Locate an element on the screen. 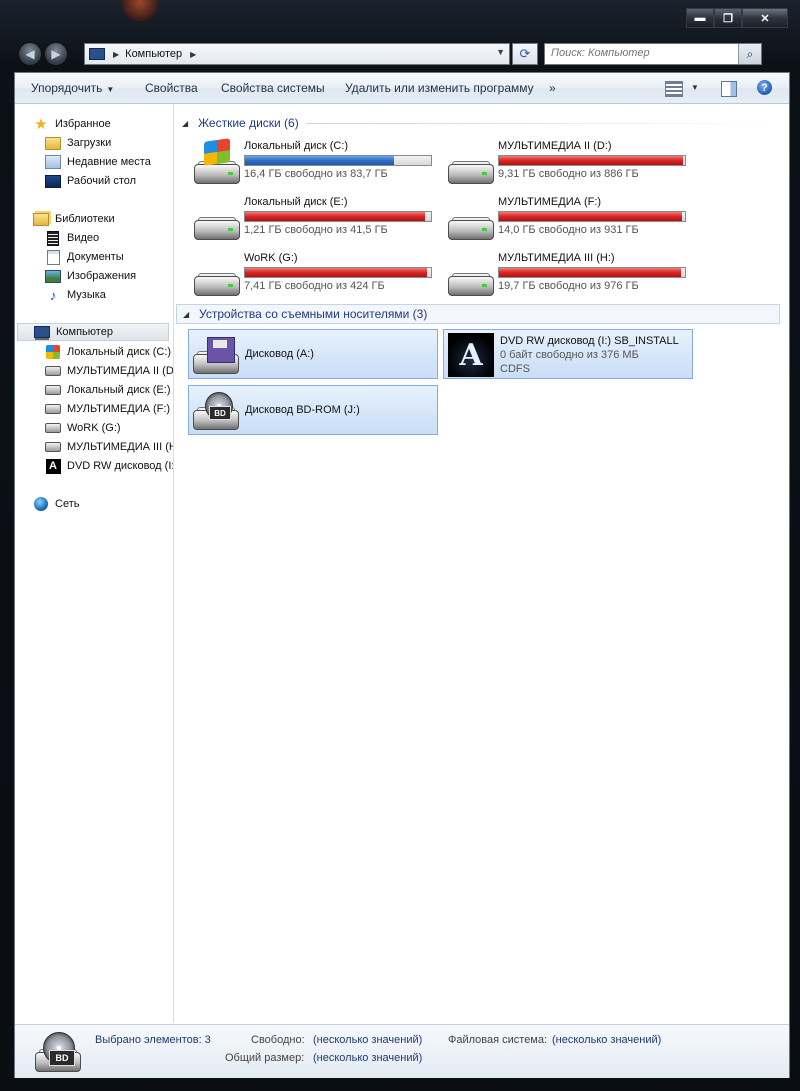  more-commands-button: » is located at coordinates (552, 88).